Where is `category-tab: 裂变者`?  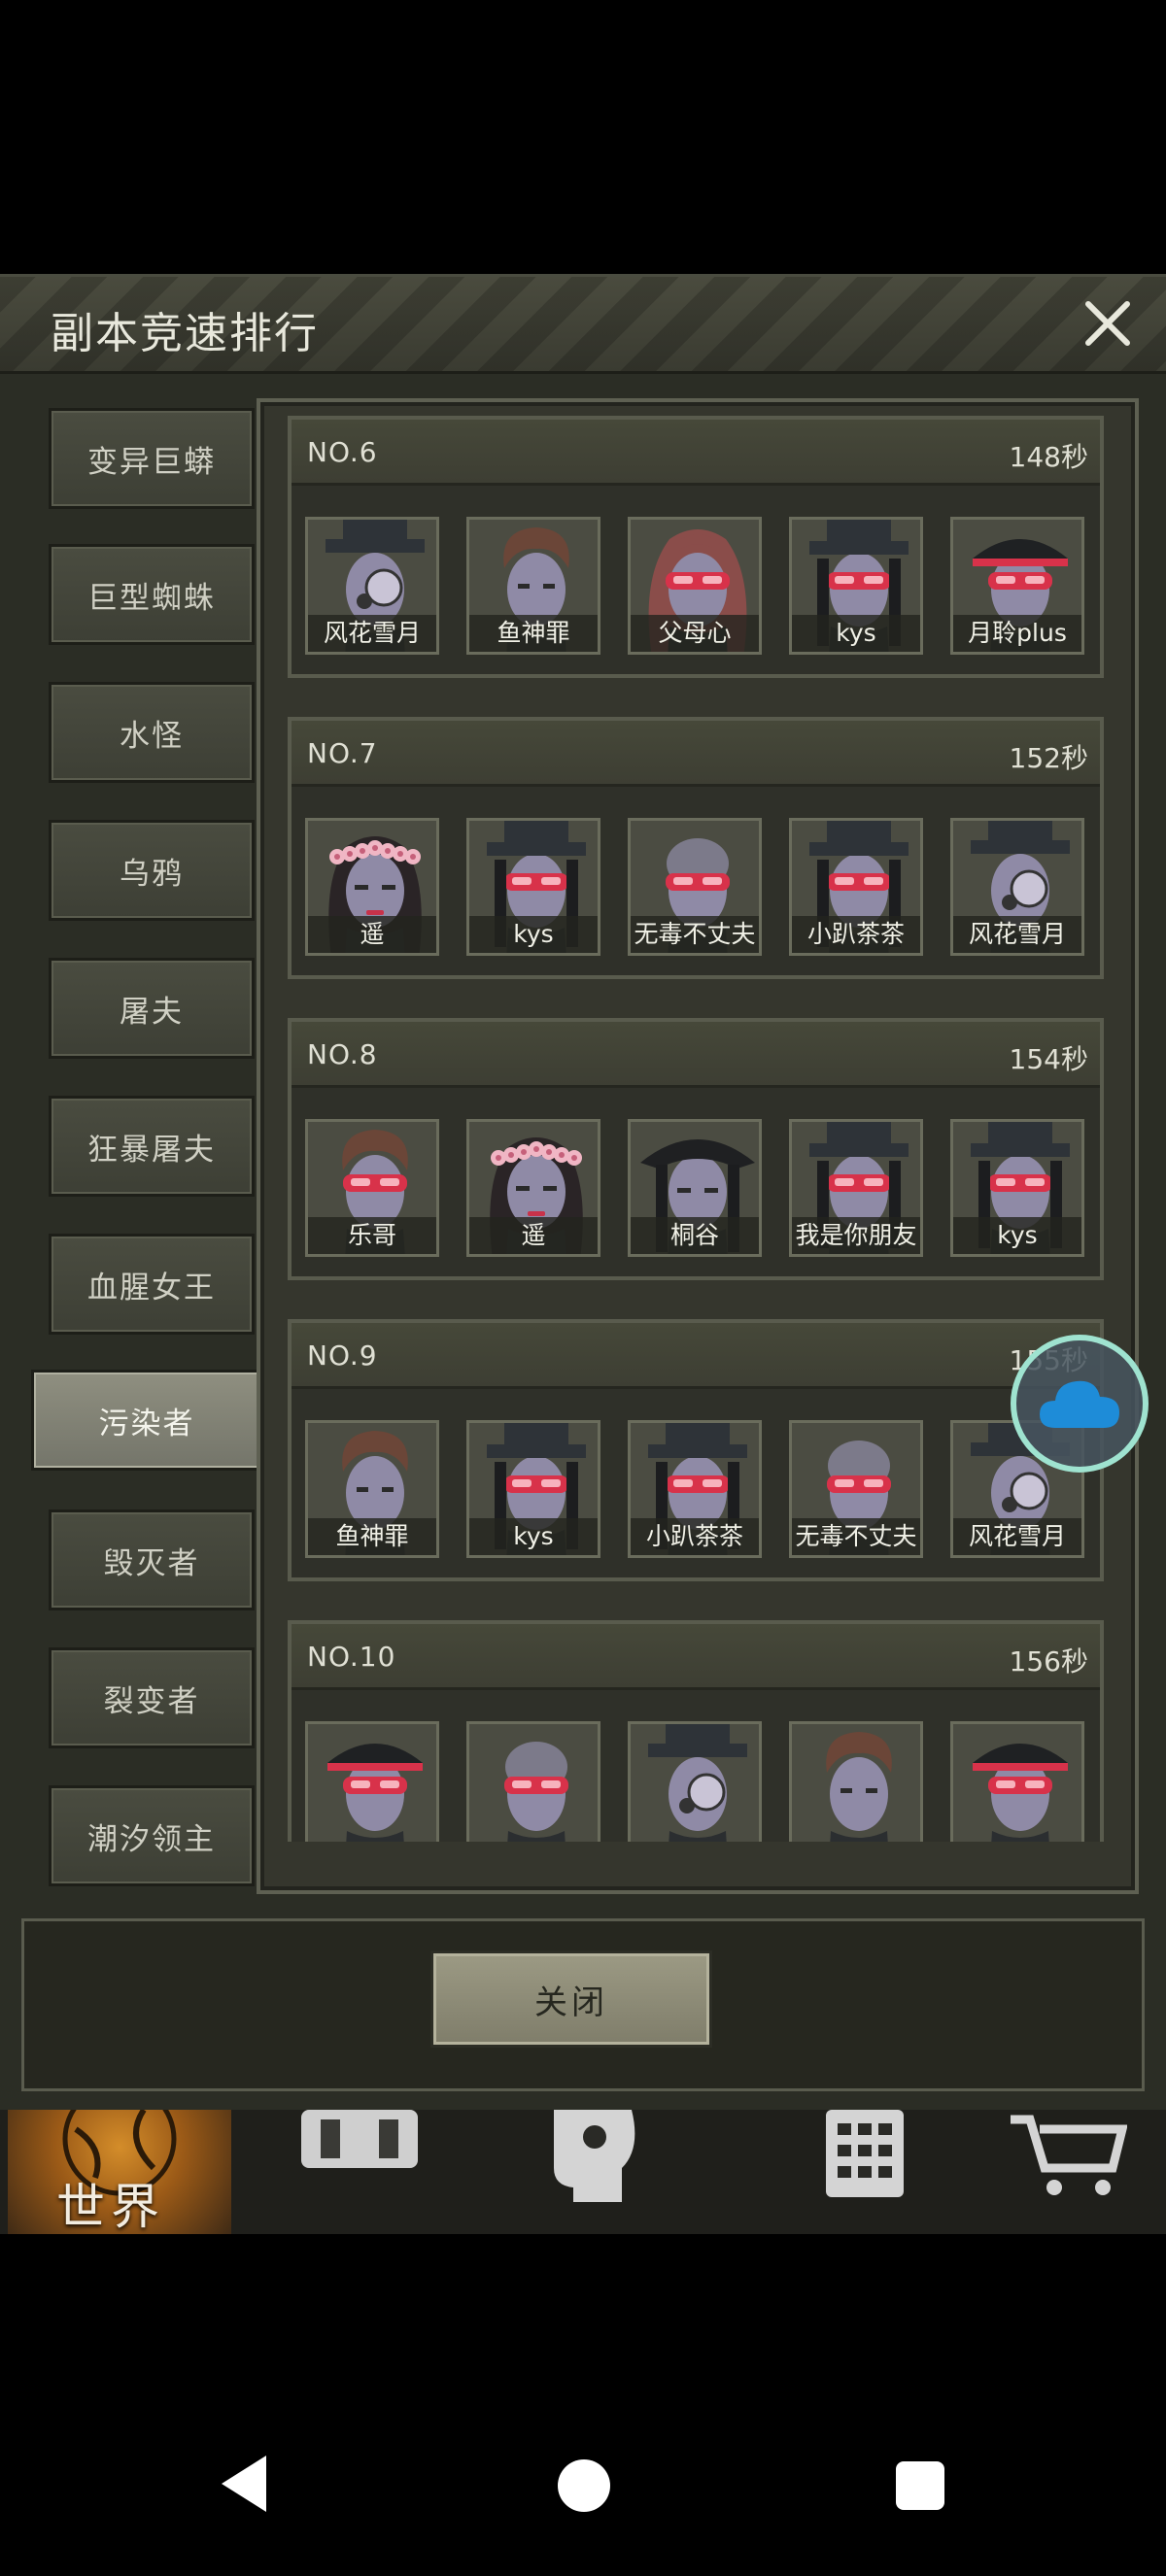
category-tab: 裂变者 is located at coordinates (152, 1697).